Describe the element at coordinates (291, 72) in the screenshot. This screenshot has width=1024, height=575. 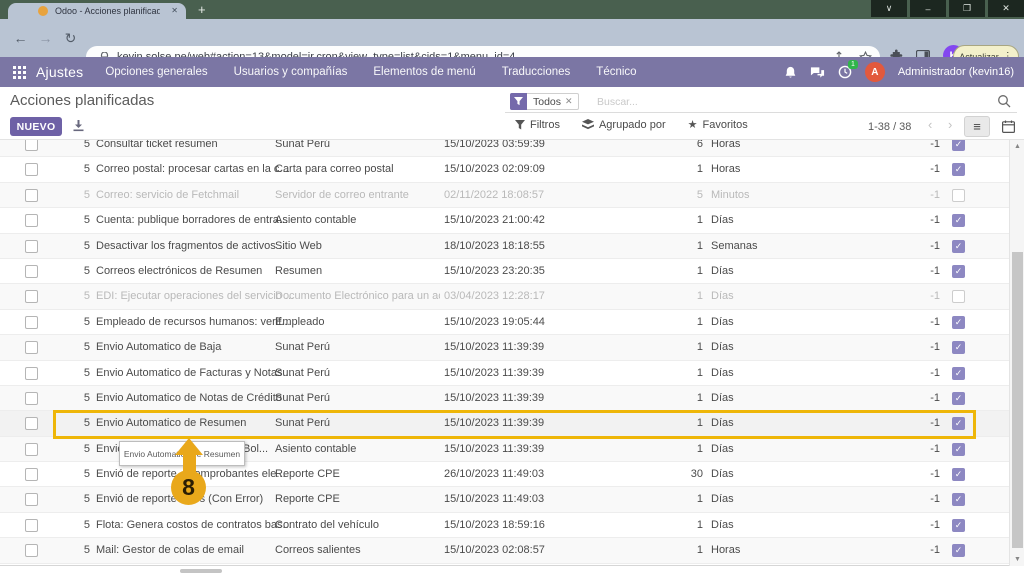
I see `menu-usuarios-companias: Usuarios y compañías` at that location.